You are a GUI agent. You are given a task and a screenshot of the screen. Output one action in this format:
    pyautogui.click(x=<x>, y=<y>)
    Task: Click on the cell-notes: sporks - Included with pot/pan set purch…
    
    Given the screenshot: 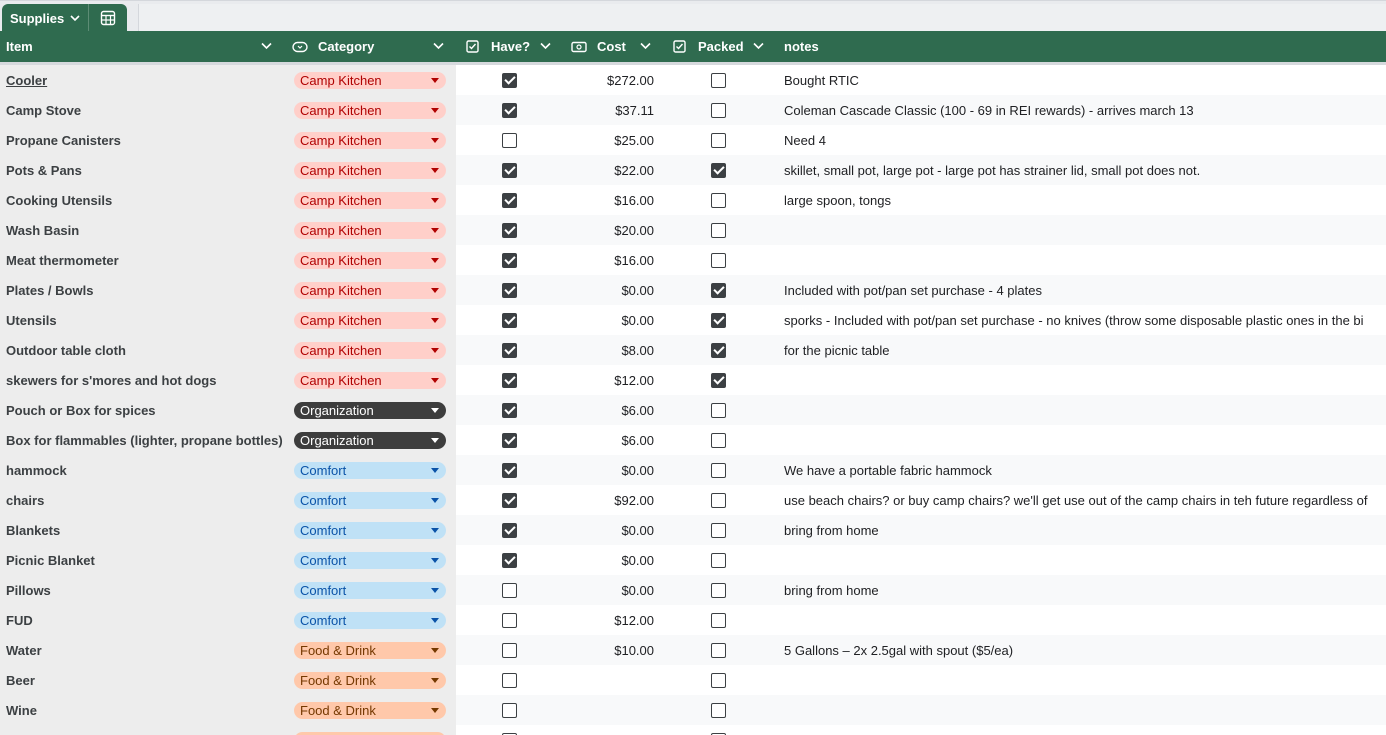 What is the action you would take?
    pyautogui.click(x=1080, y=320)
    